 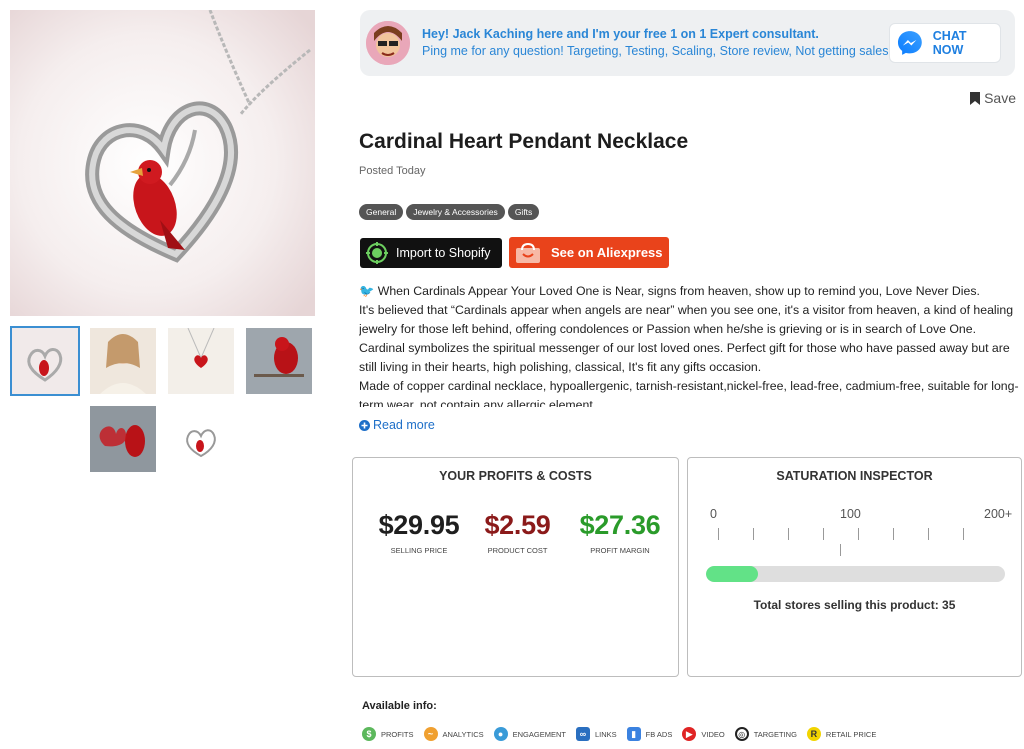 I want to click on saturation-bar-fill, so click(x=732, y=574).